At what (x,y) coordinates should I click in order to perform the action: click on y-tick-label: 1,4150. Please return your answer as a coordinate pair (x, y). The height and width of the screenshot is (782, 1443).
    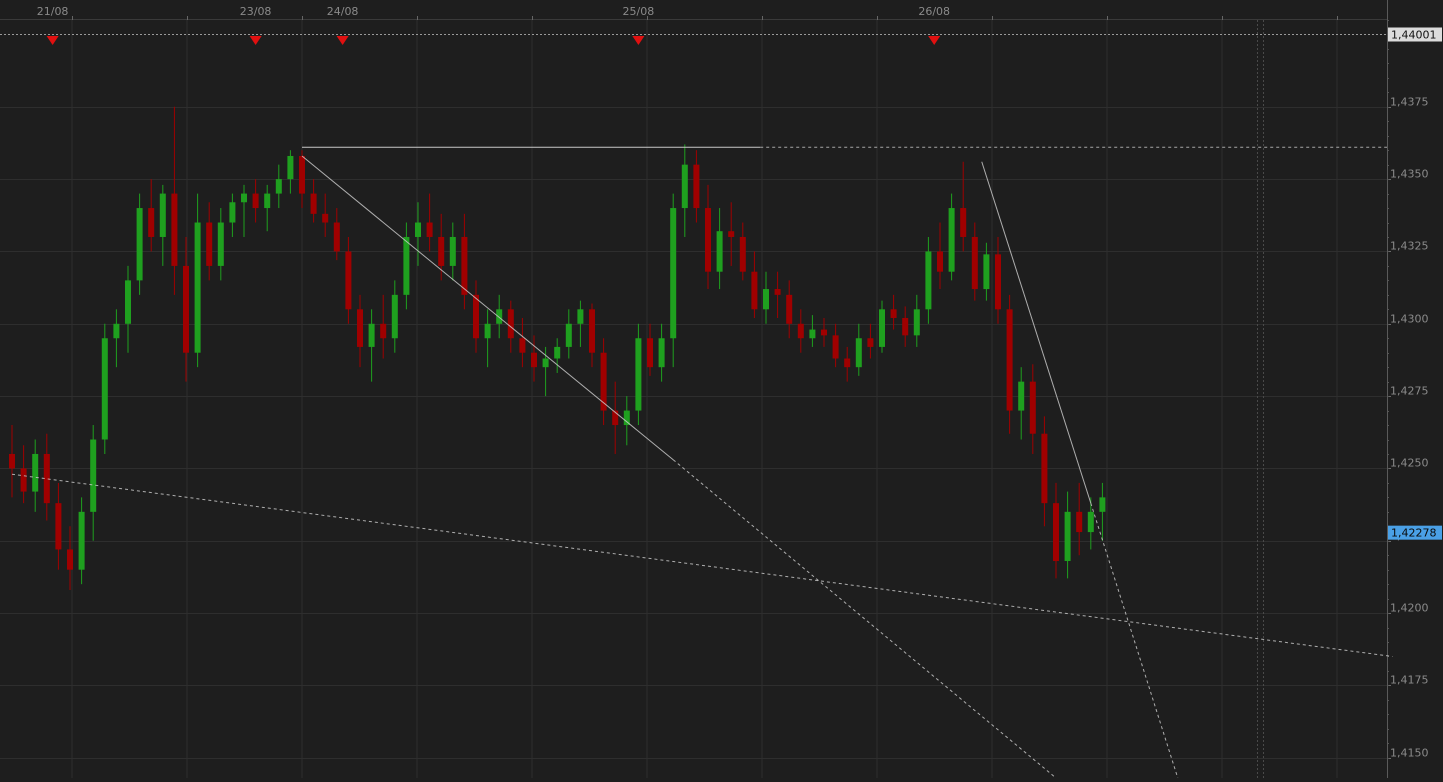
    Looking at the image, I should click on (1409, 753).